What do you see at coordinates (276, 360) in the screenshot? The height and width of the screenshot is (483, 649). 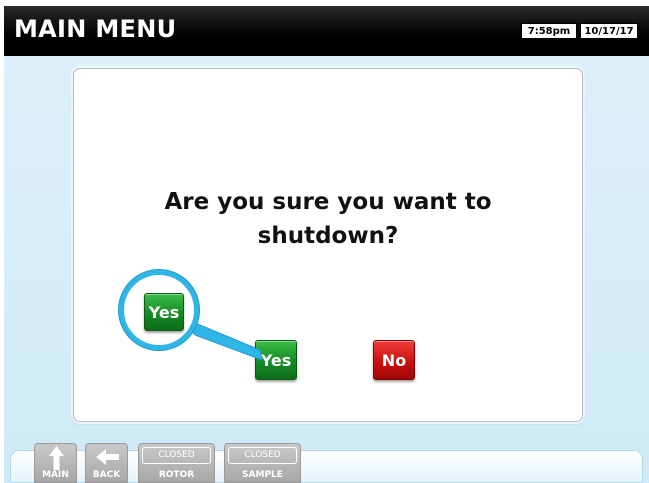 I see `yes-button: Yes` at bounding box center [276, 360].